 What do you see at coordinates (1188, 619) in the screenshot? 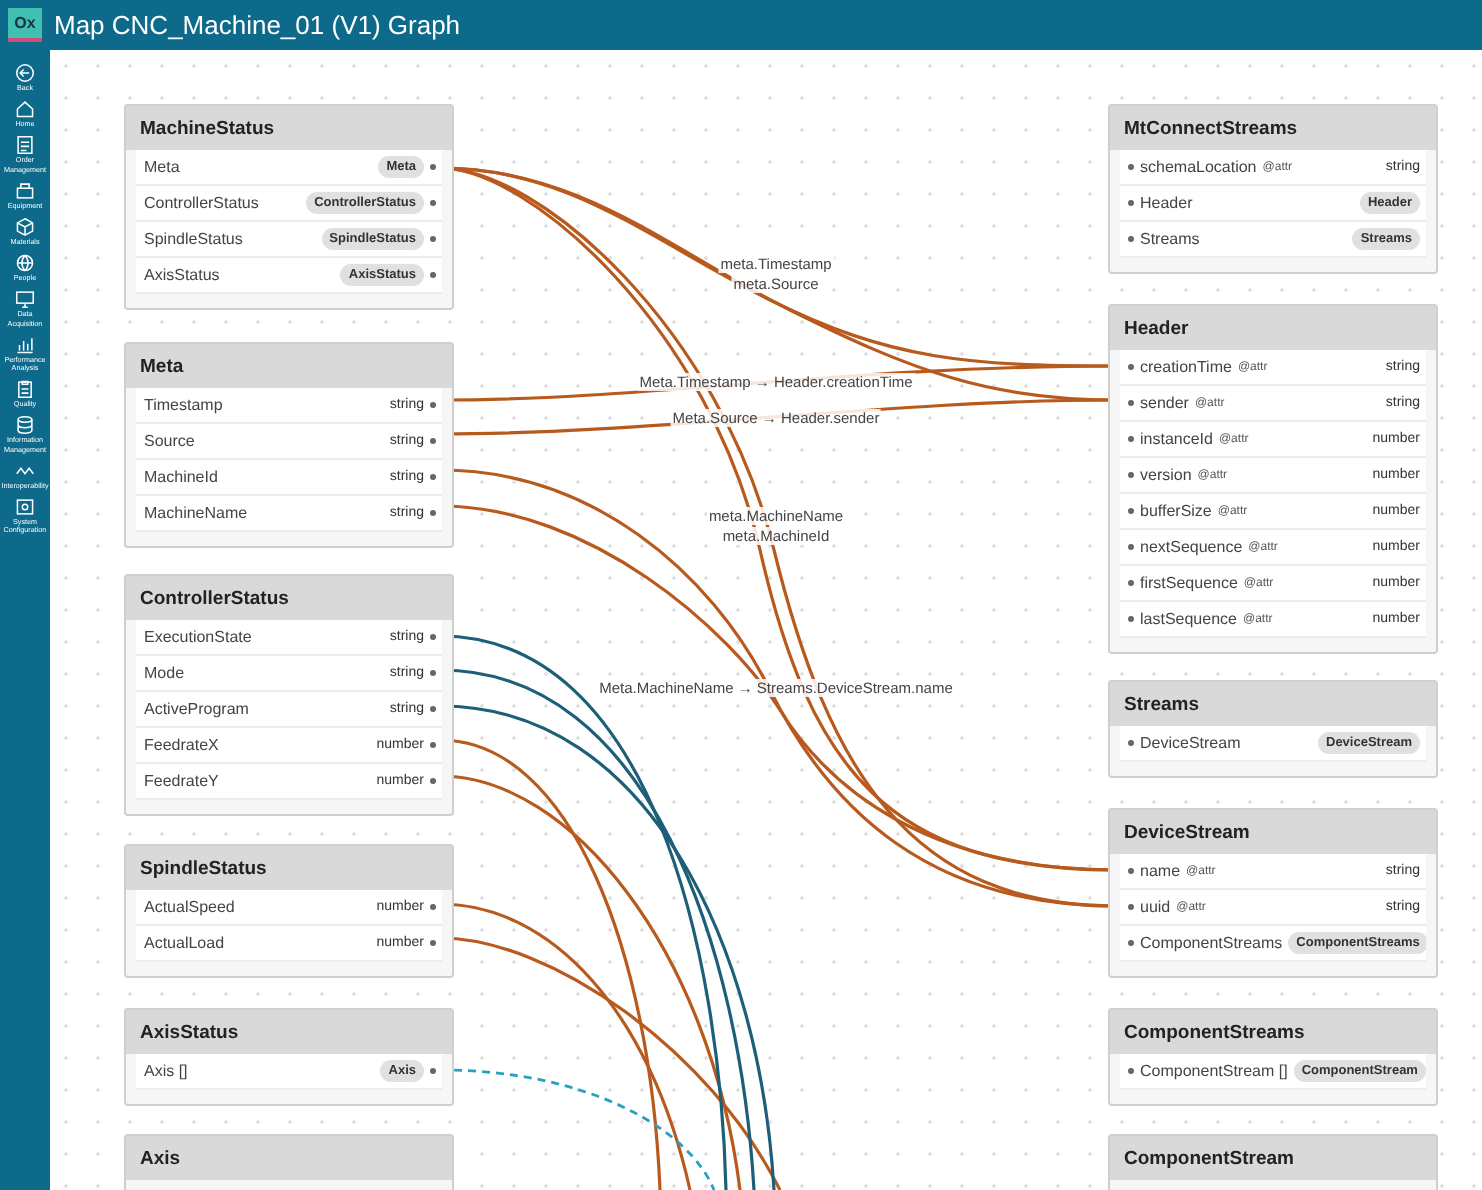
I see `field-name: lastSequence` at bounding box center [1188, 619].